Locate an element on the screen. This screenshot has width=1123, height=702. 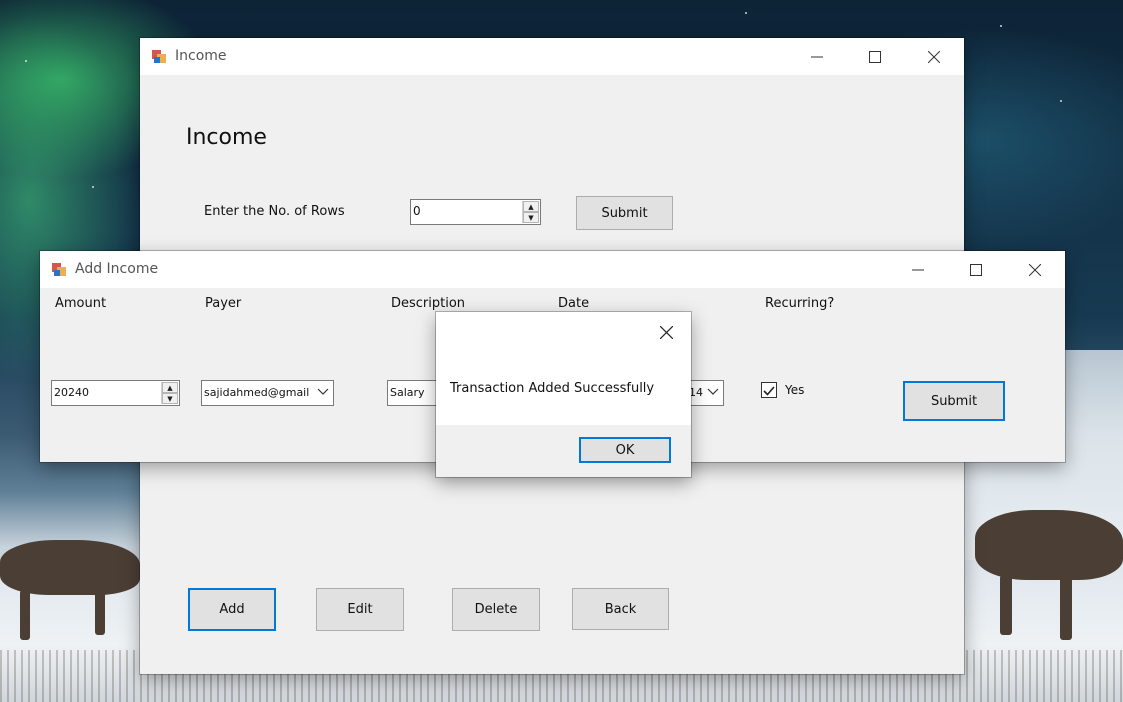
message-box: Transaction Added Successfully OK is located at coordinates (563, 394).